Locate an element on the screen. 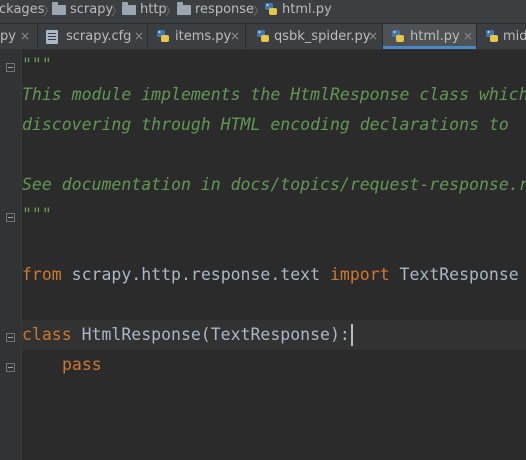 This screenshot has height=460, width=526. tab-py: py × is located at coordinates (19, 36).